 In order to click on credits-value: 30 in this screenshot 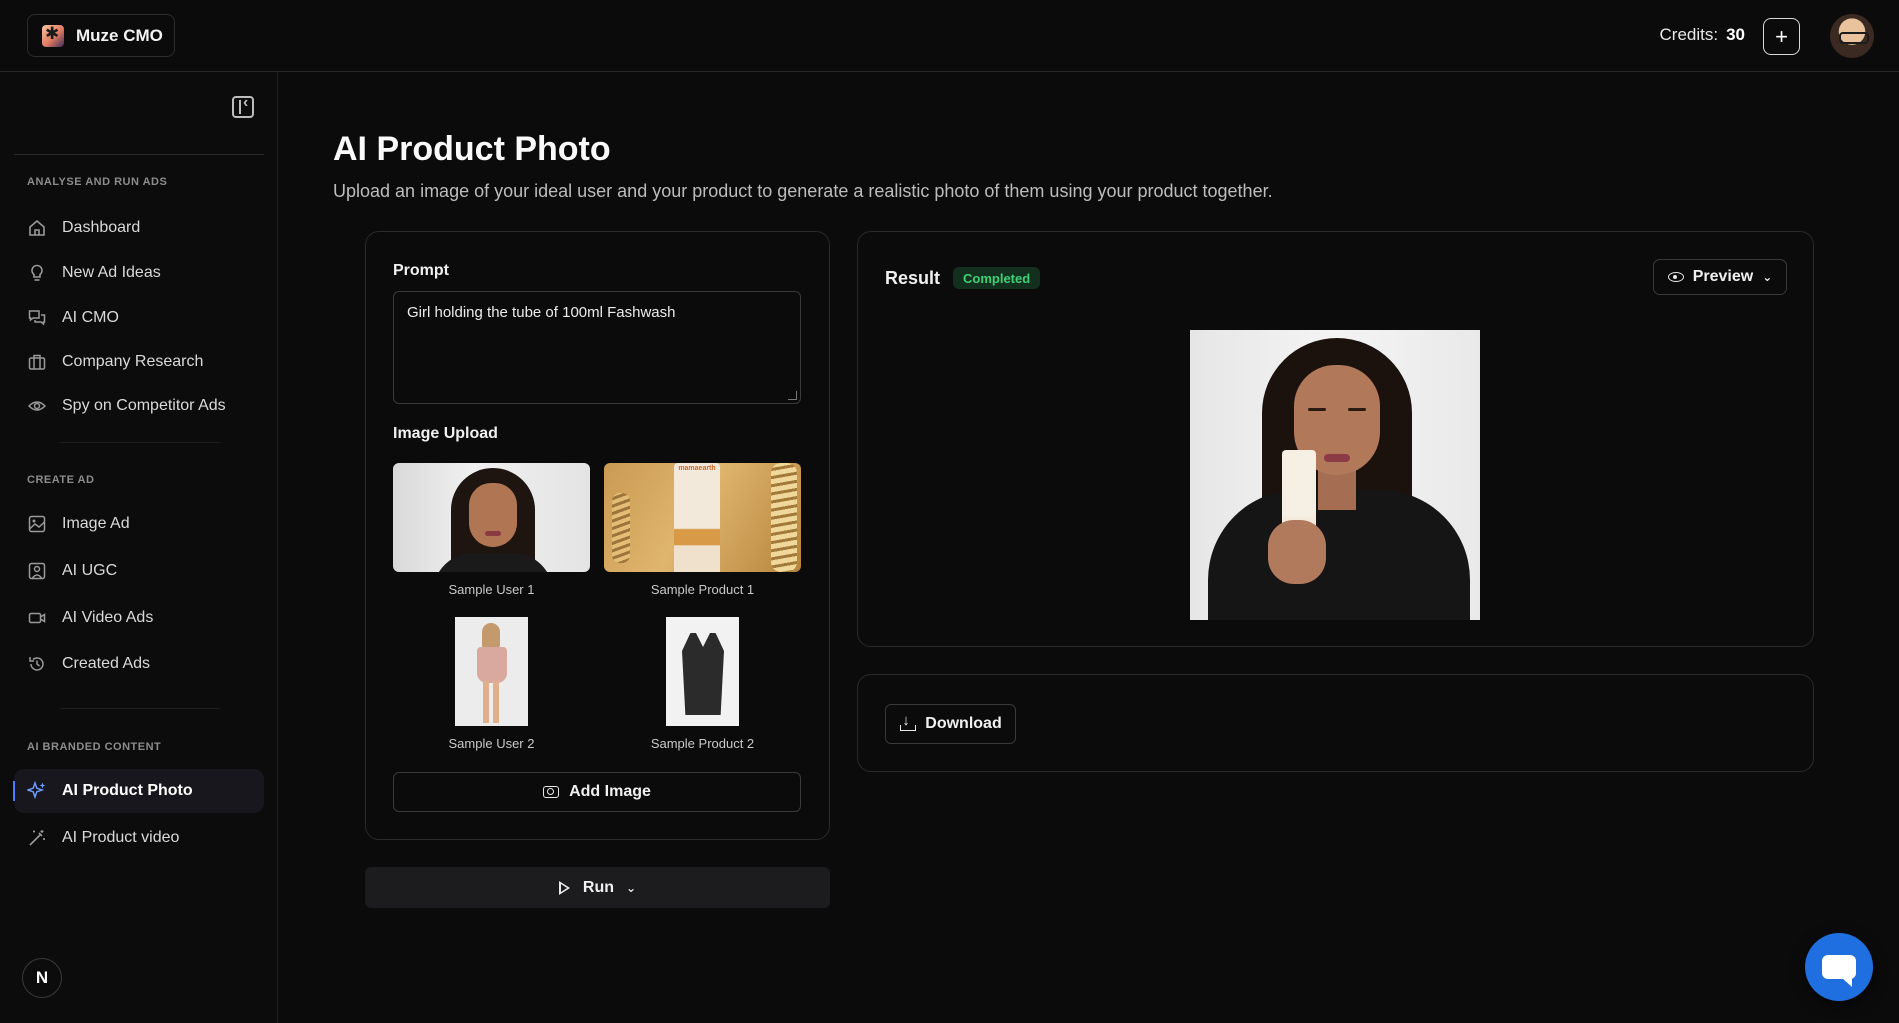, I will do `click(1735, 34)`.